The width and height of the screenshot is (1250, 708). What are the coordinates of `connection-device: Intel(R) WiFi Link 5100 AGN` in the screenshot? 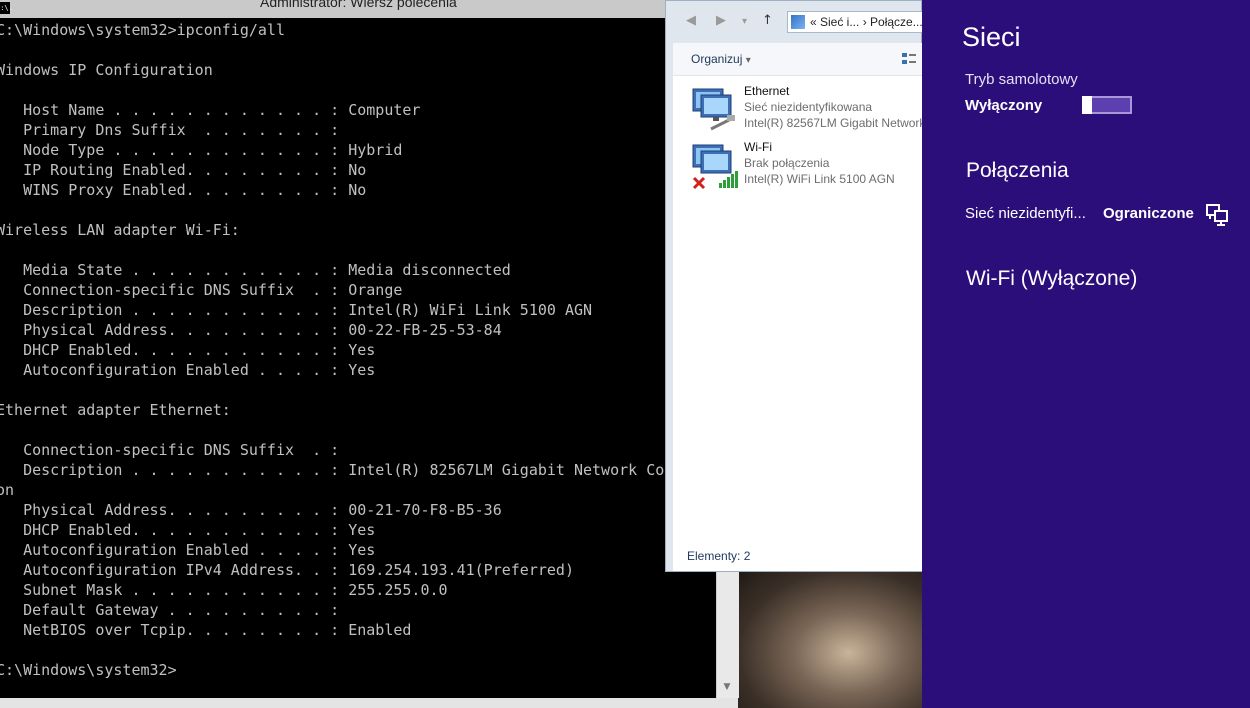 It's located at (819, 179).